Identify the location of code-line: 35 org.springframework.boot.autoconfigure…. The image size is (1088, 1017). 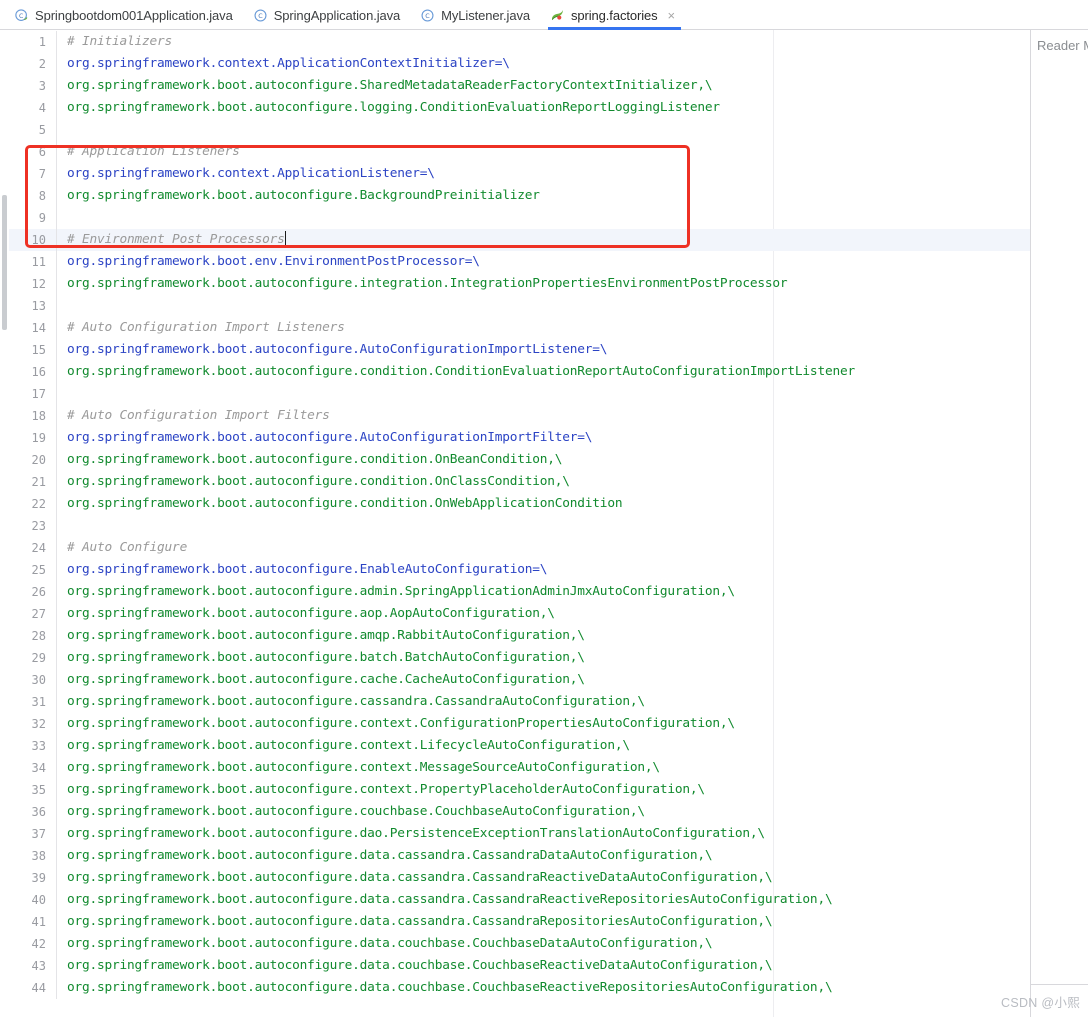
(519, 790).